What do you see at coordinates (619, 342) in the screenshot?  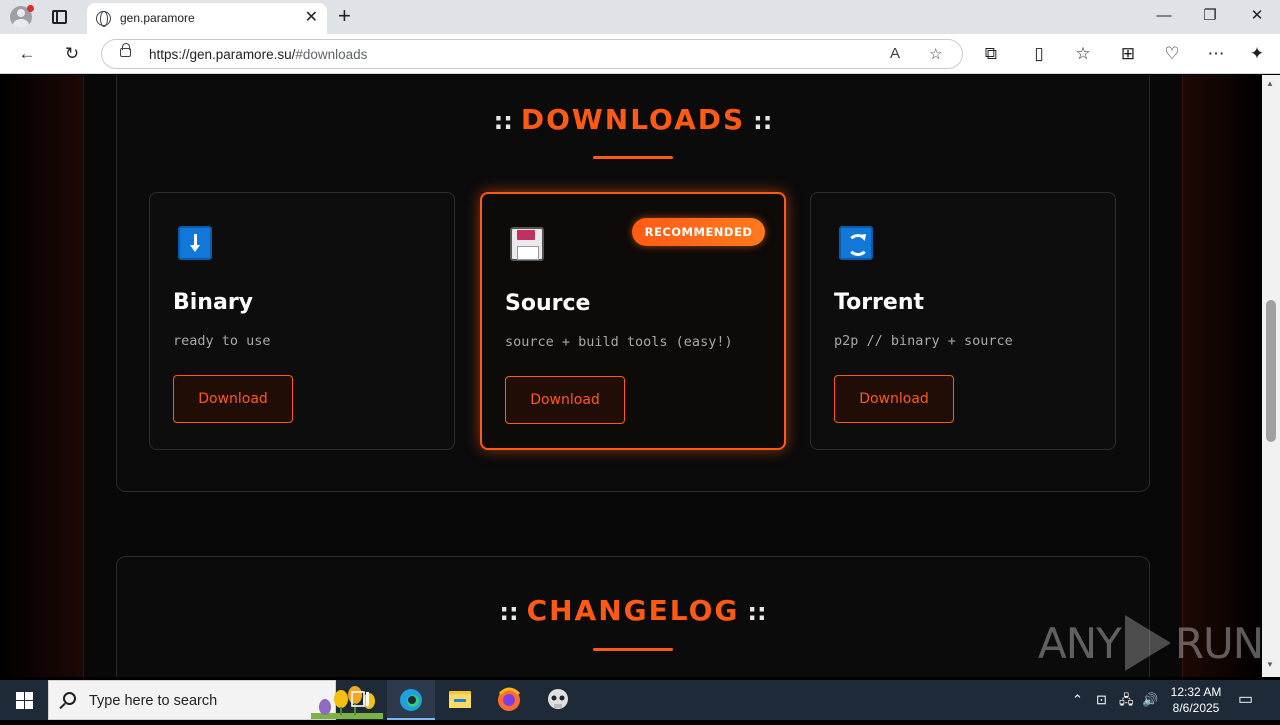 I see `card-description: source + build tools (easy!)` at bounding box center [619, 342].